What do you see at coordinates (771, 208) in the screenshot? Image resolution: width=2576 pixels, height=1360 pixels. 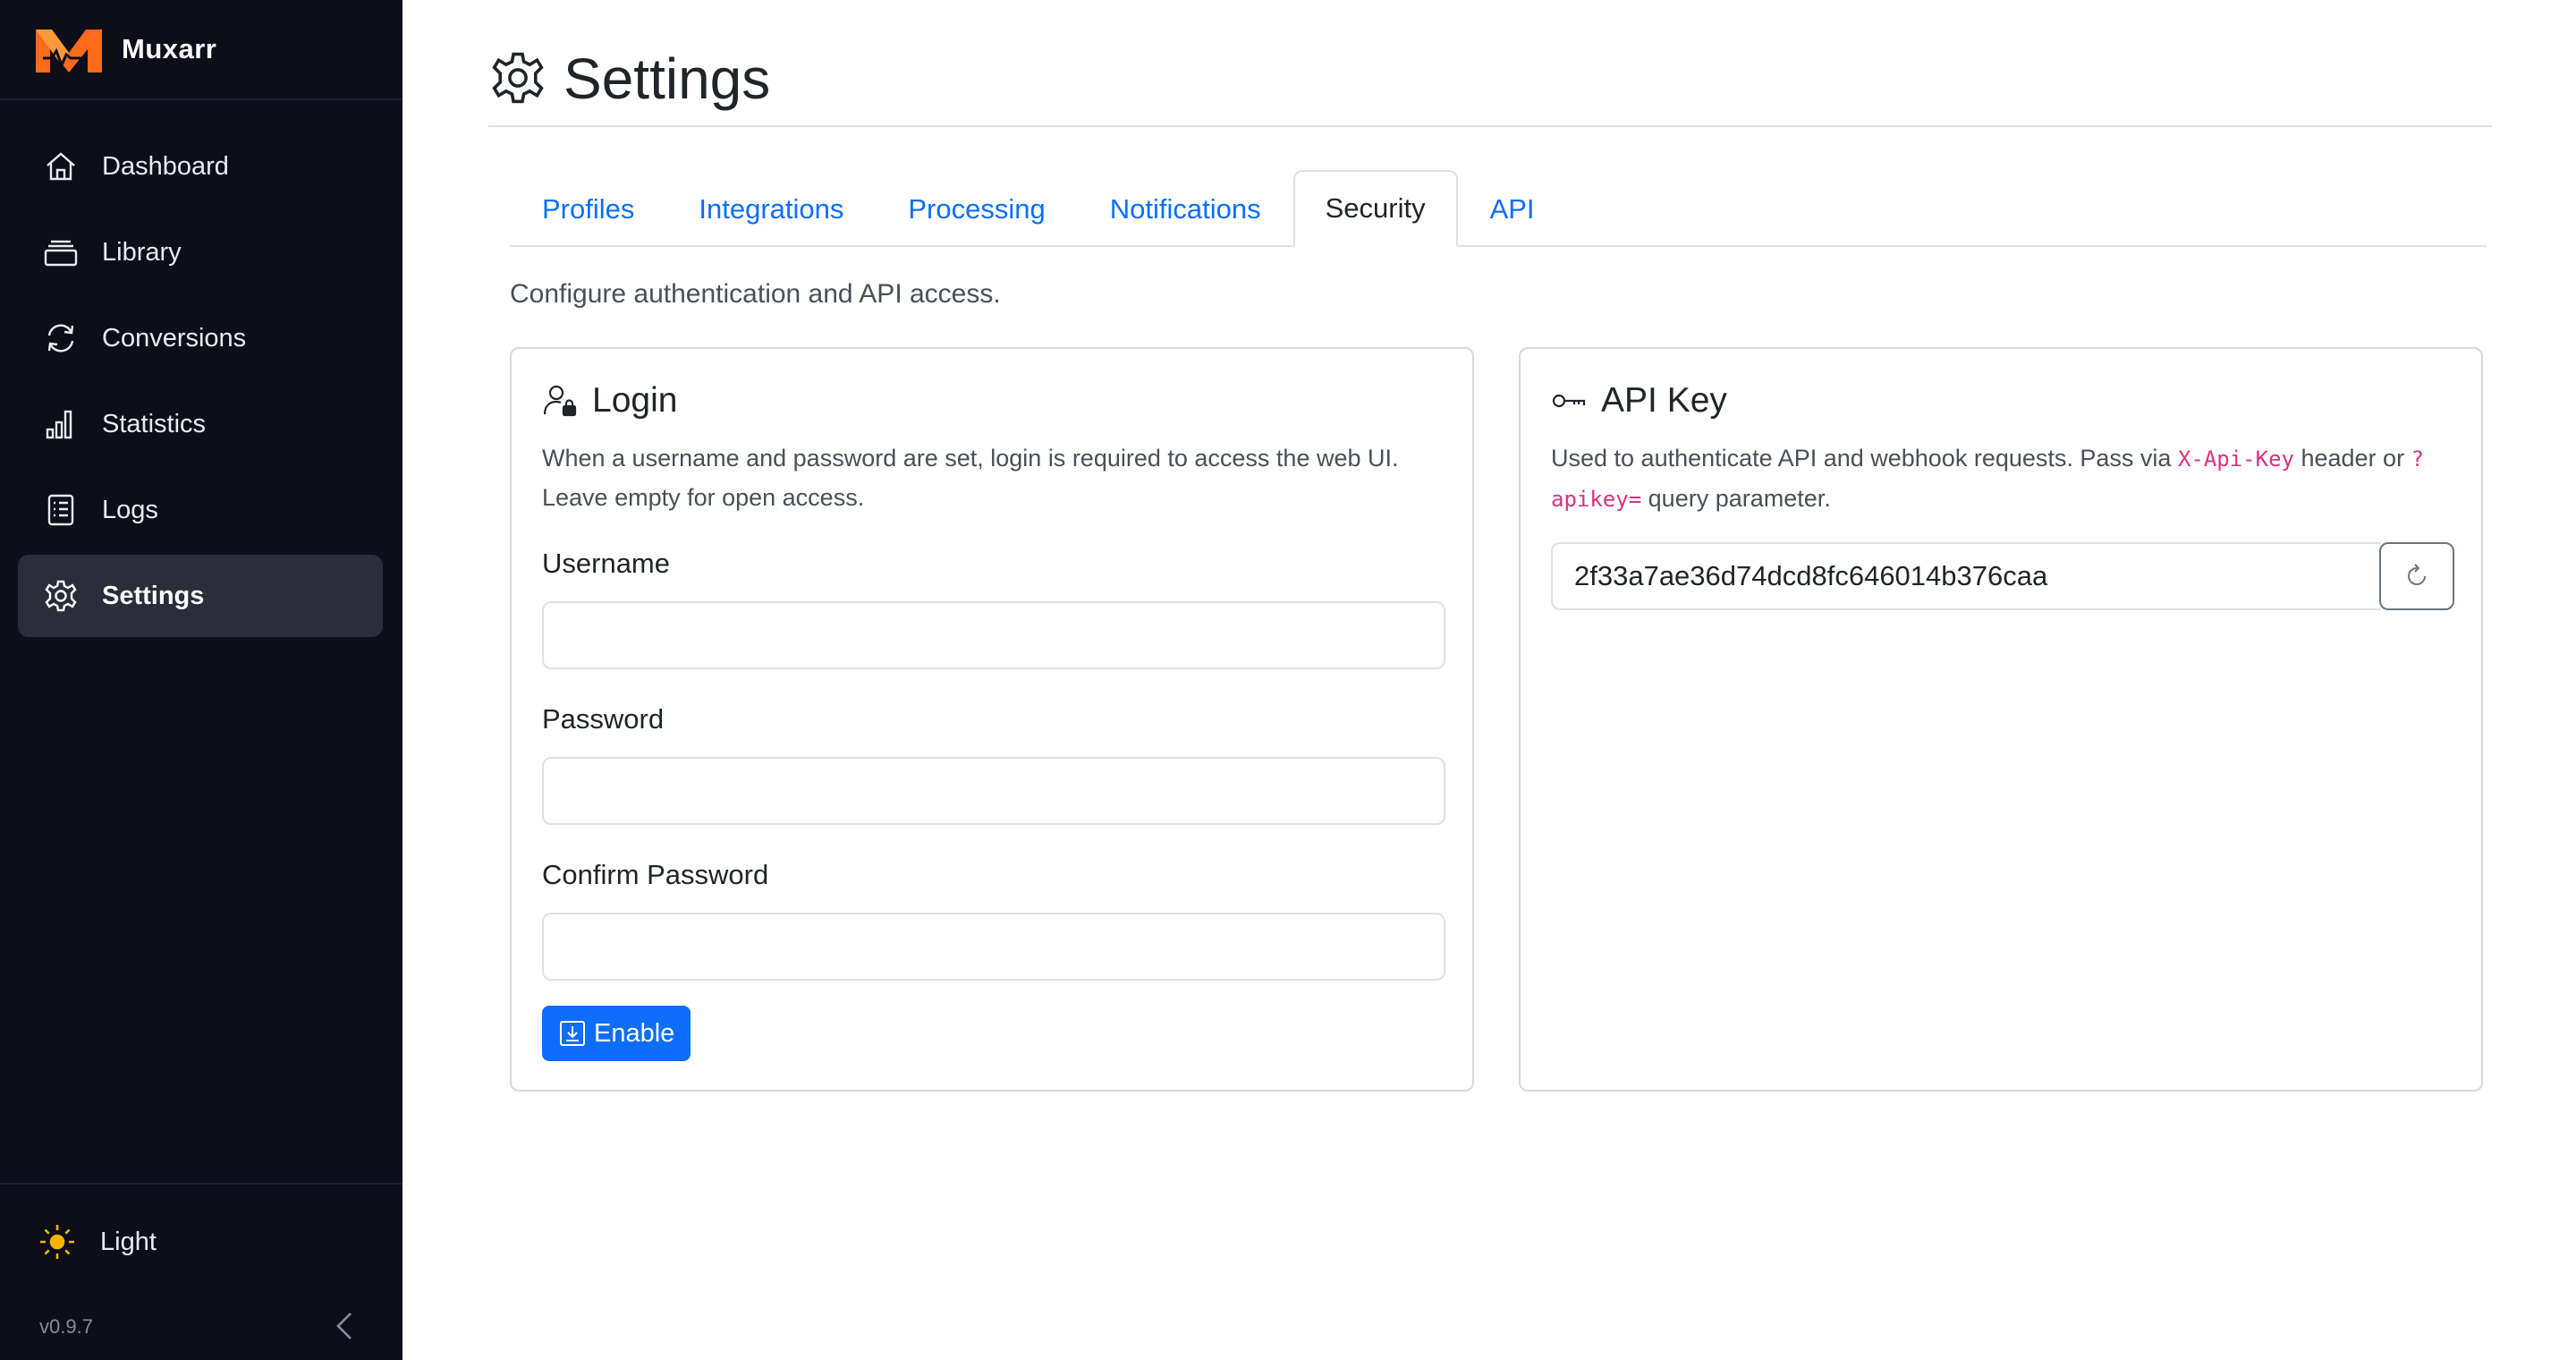 I see `tab-integrations: Integrations` at bounding box center [771, 208].